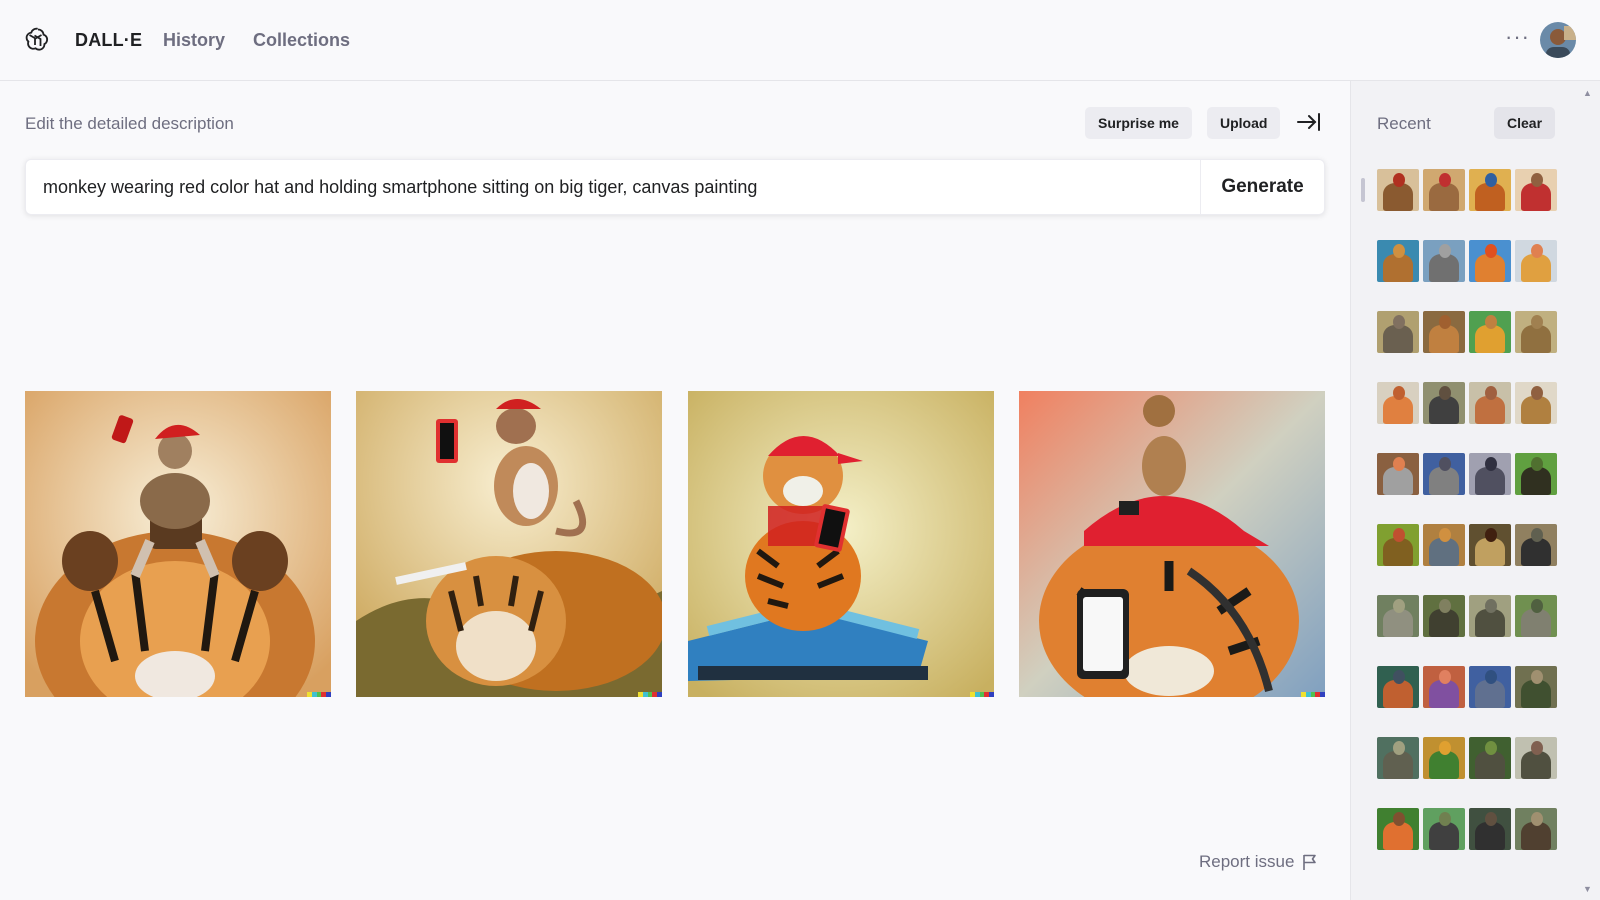  Describe the element at coordinates (38, 40) in the screenshot. I see `openai-logo-icon` at that location.